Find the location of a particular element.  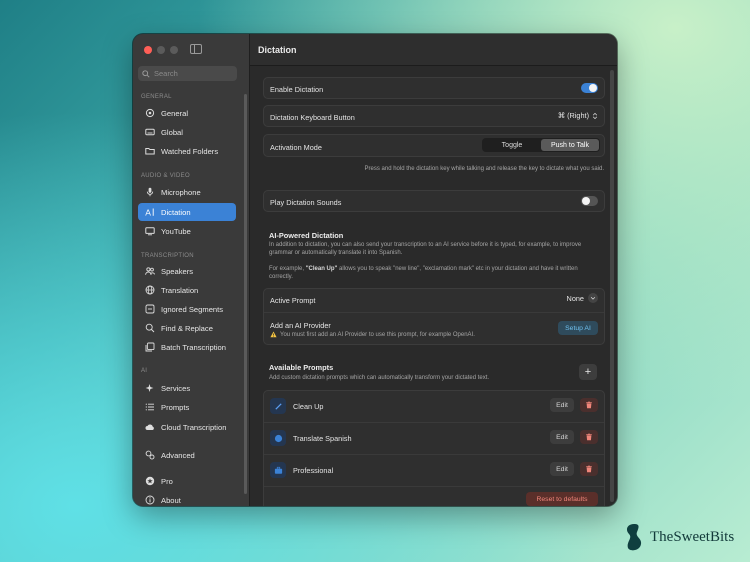

gears-icon is located at coordinates (149, 455).